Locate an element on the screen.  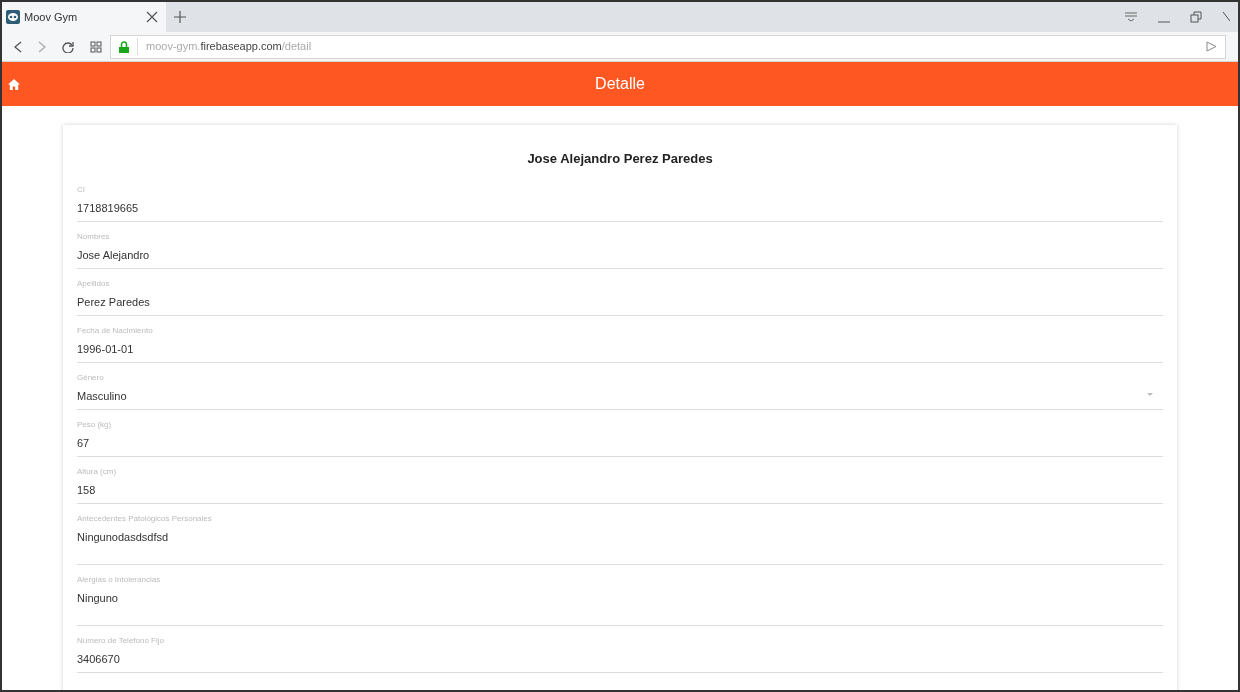
browser-tab: Moov Gym is located at coordinates (84, 17).